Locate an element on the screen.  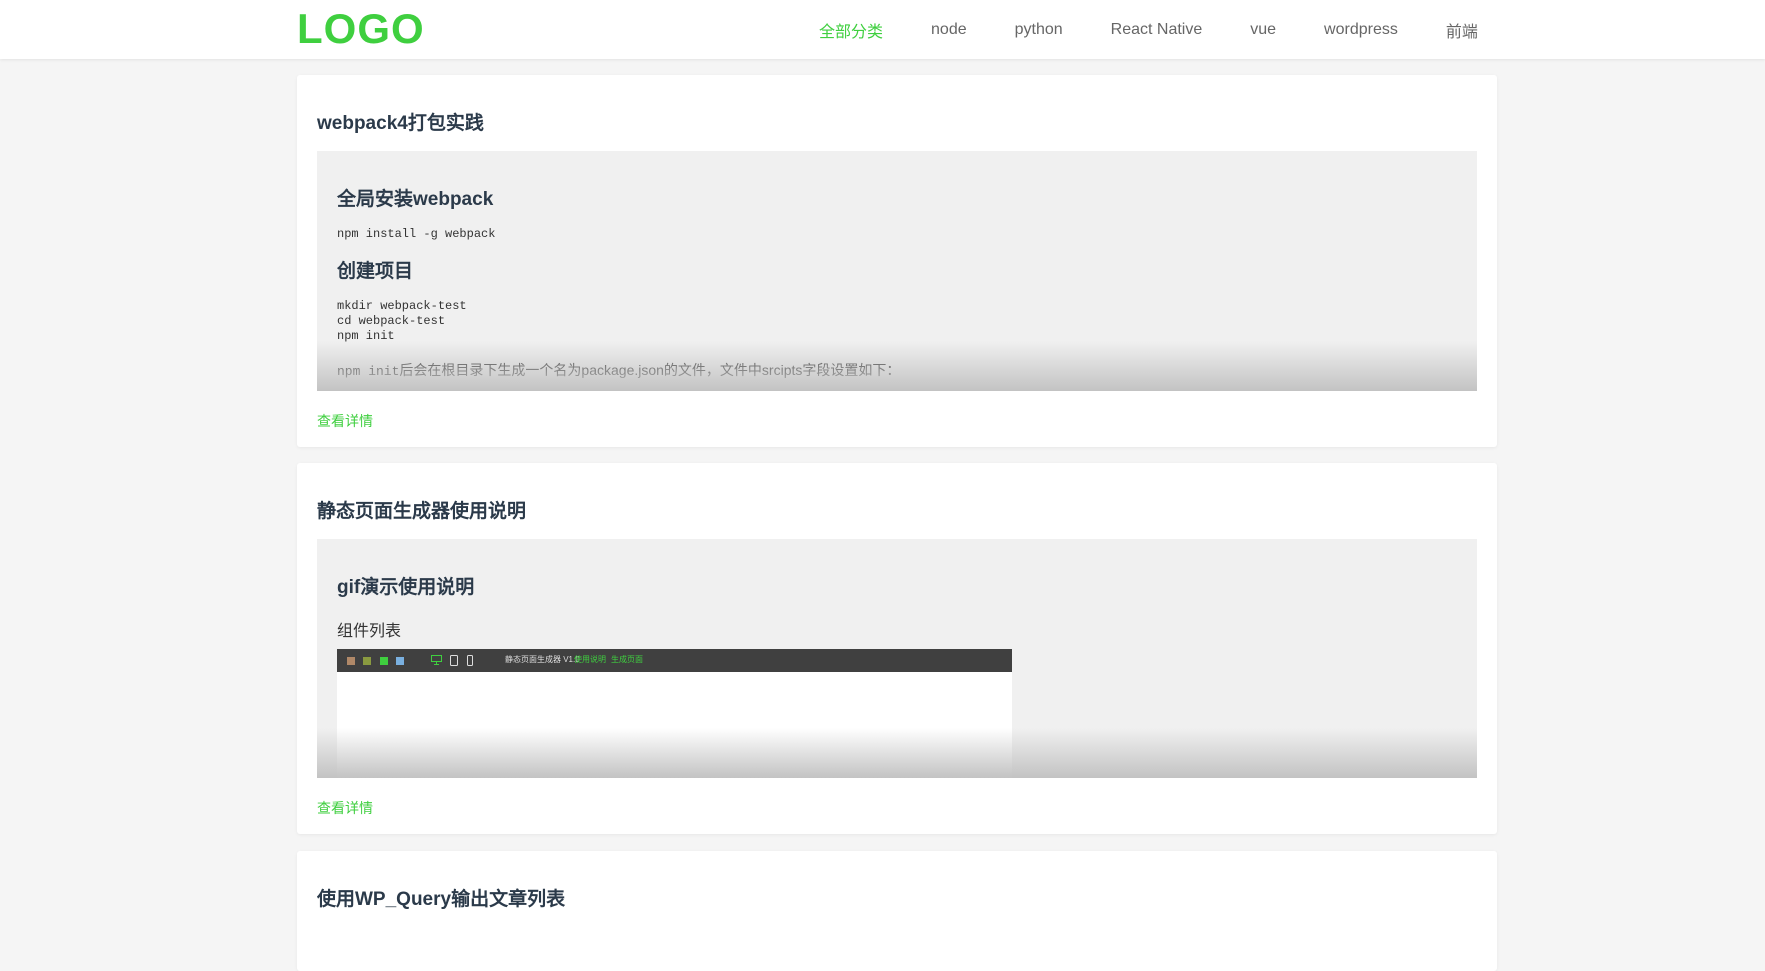
inline-code: npm init is located at coordinates (368, 371).